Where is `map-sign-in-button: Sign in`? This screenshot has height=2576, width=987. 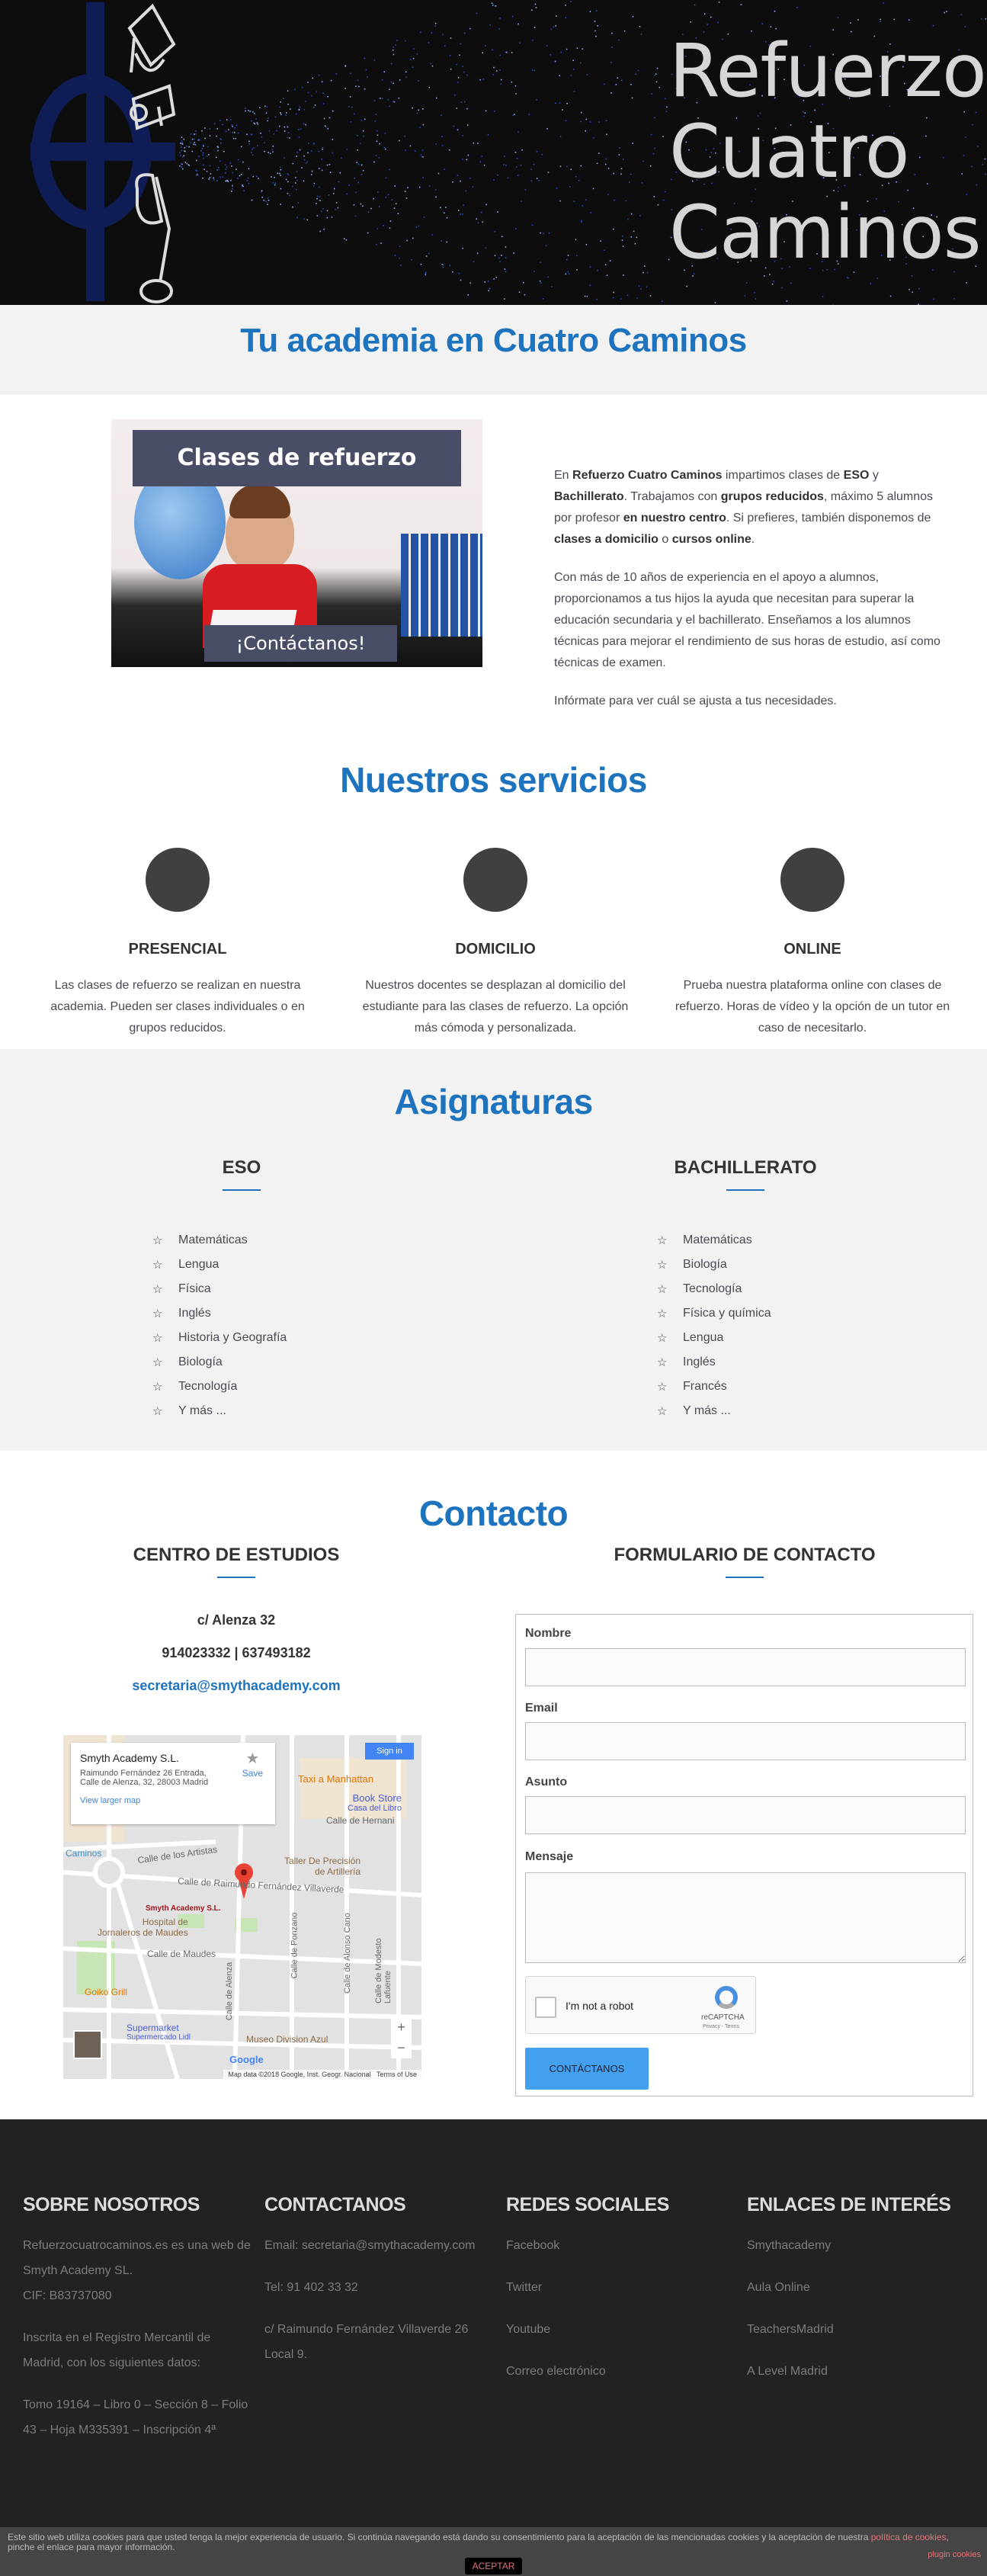 map-sign-in-button: Sign in is located at coordinates (389, 1751).